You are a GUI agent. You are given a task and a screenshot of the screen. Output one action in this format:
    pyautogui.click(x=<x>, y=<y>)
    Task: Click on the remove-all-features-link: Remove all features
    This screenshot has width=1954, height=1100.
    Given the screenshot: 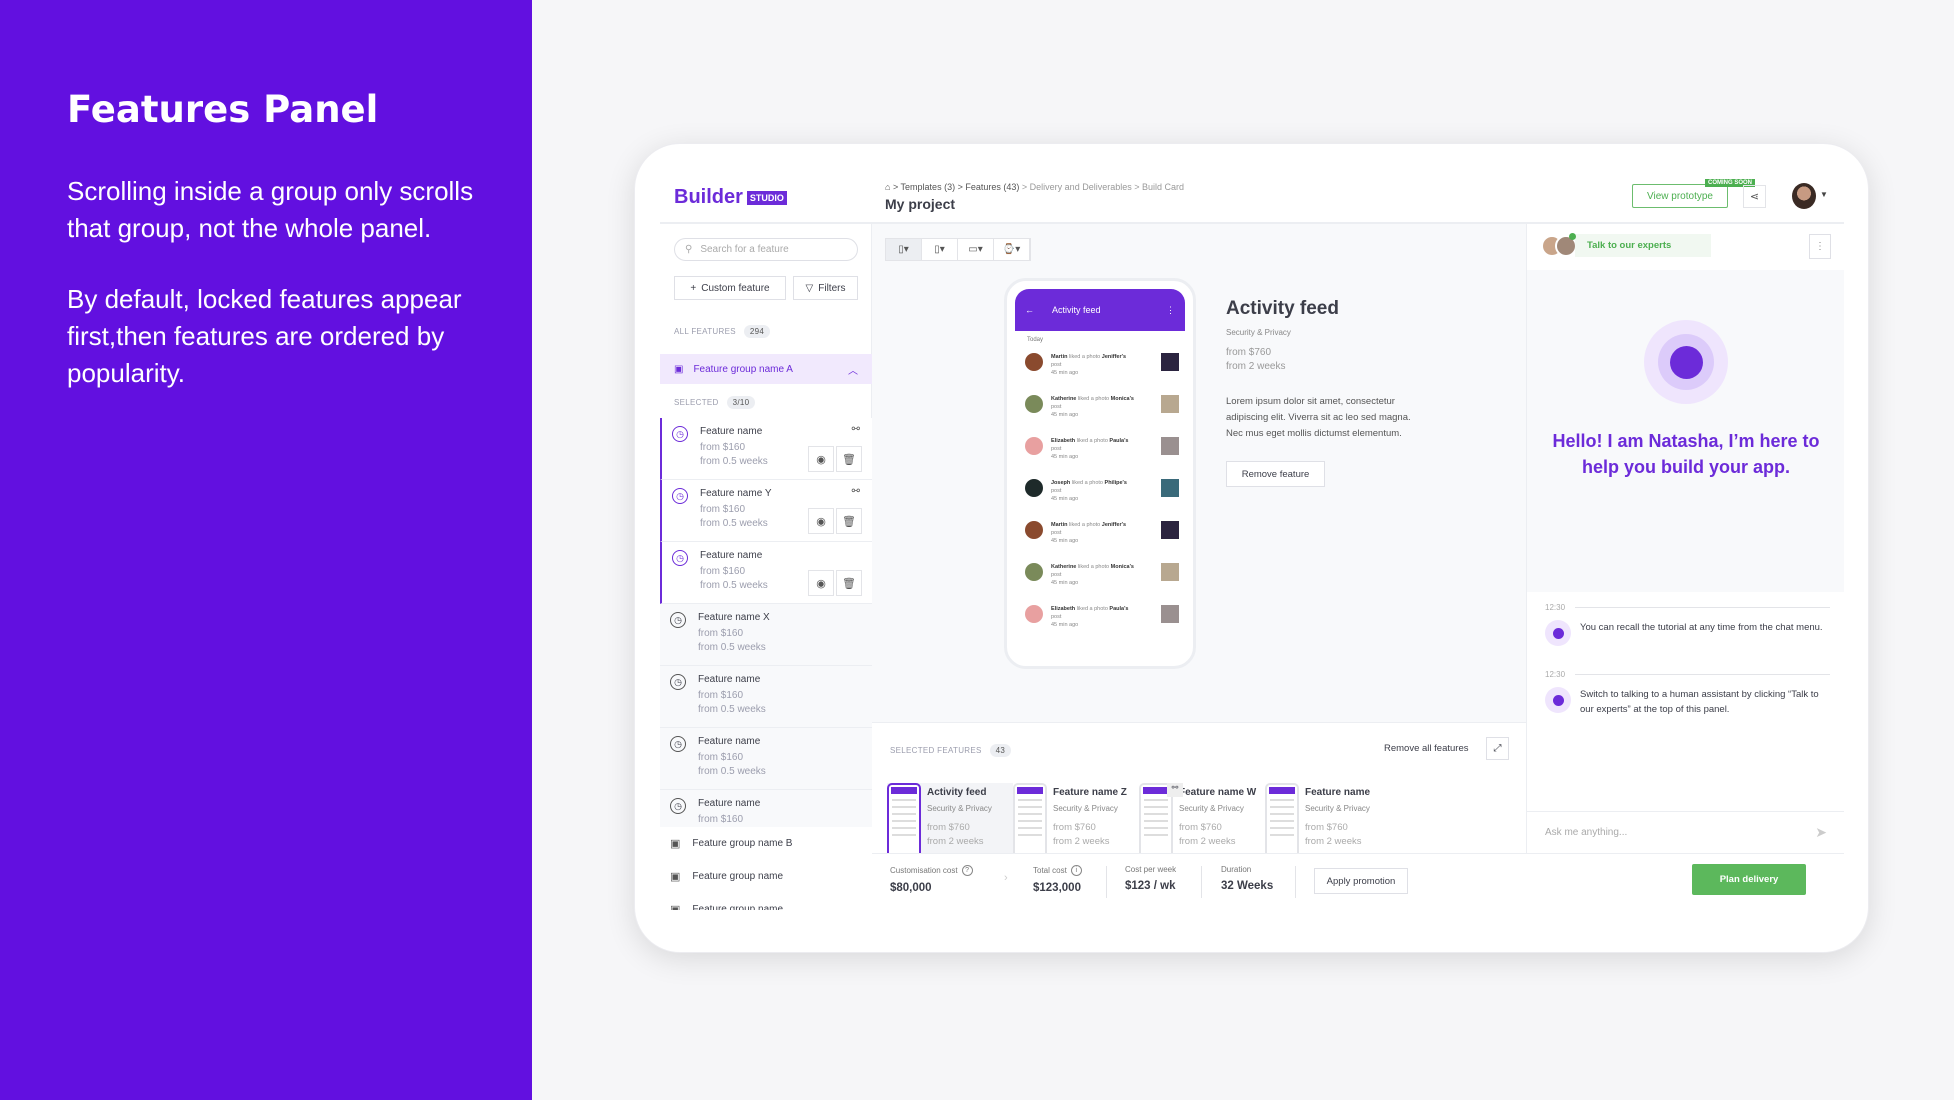 What is the action you would take?
    pyautogui.click(x=1426, y=748)
    